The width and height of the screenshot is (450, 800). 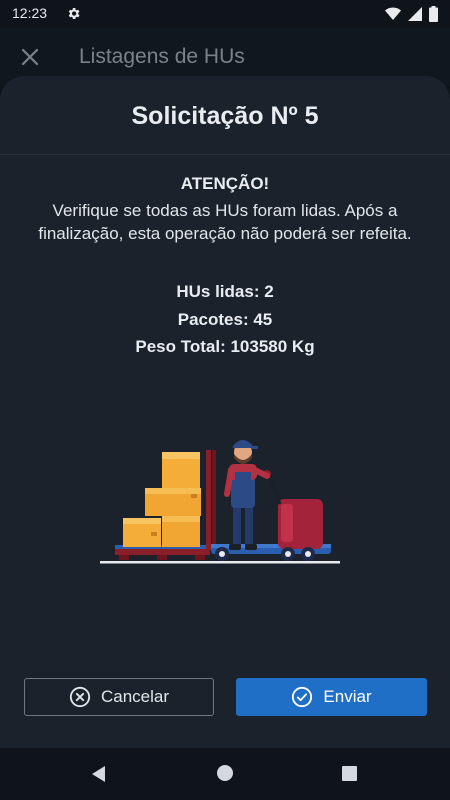 I want to click on status-bar: 12:23, so click(x=225, y=14).